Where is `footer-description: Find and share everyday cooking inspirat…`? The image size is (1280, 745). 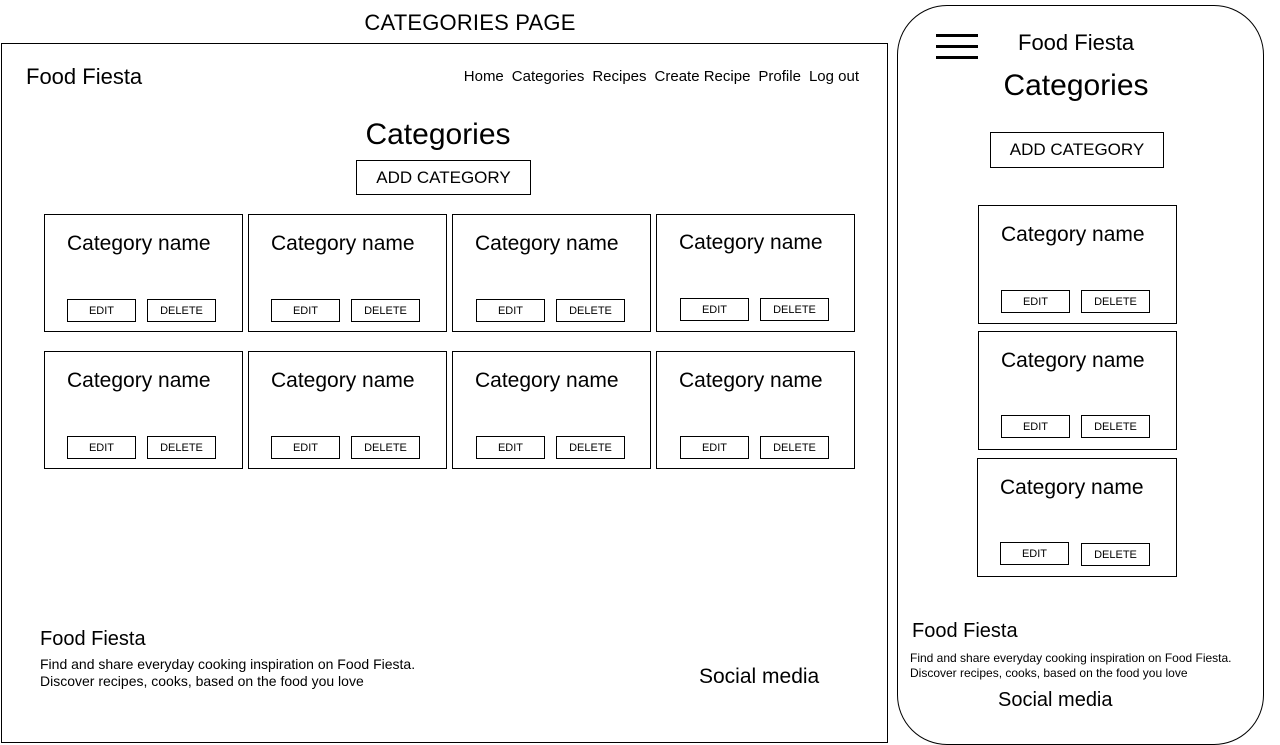
footer-description: Find and share everyday cooking inspirat… is located at coordinates (227, 673).